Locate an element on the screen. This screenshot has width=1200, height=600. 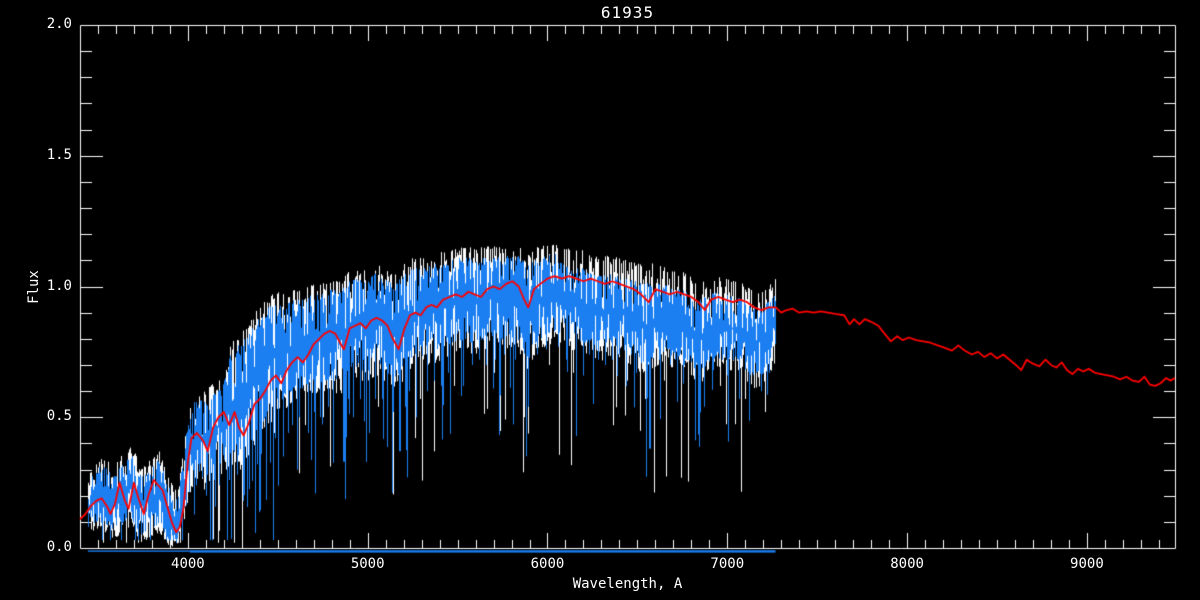
y-tick-label: 1.5 is located at coordinates (59, 154).